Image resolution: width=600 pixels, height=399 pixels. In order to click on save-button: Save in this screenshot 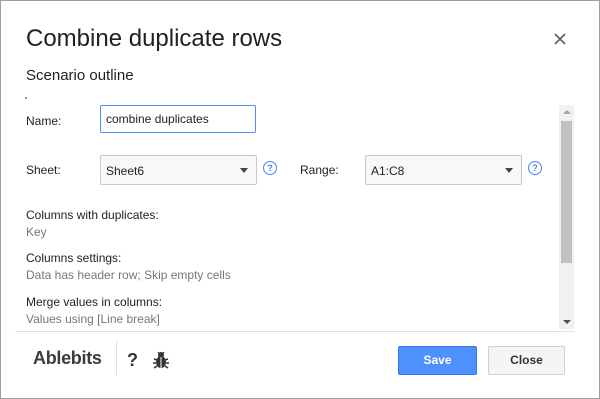, I will do `click(437, 360)`.